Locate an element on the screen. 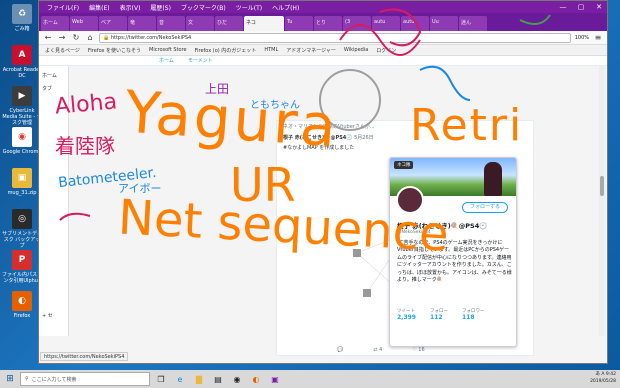 This screenshot has width=620, height=388. left-panel-home: ホーム is located at coordinates (53, 75).